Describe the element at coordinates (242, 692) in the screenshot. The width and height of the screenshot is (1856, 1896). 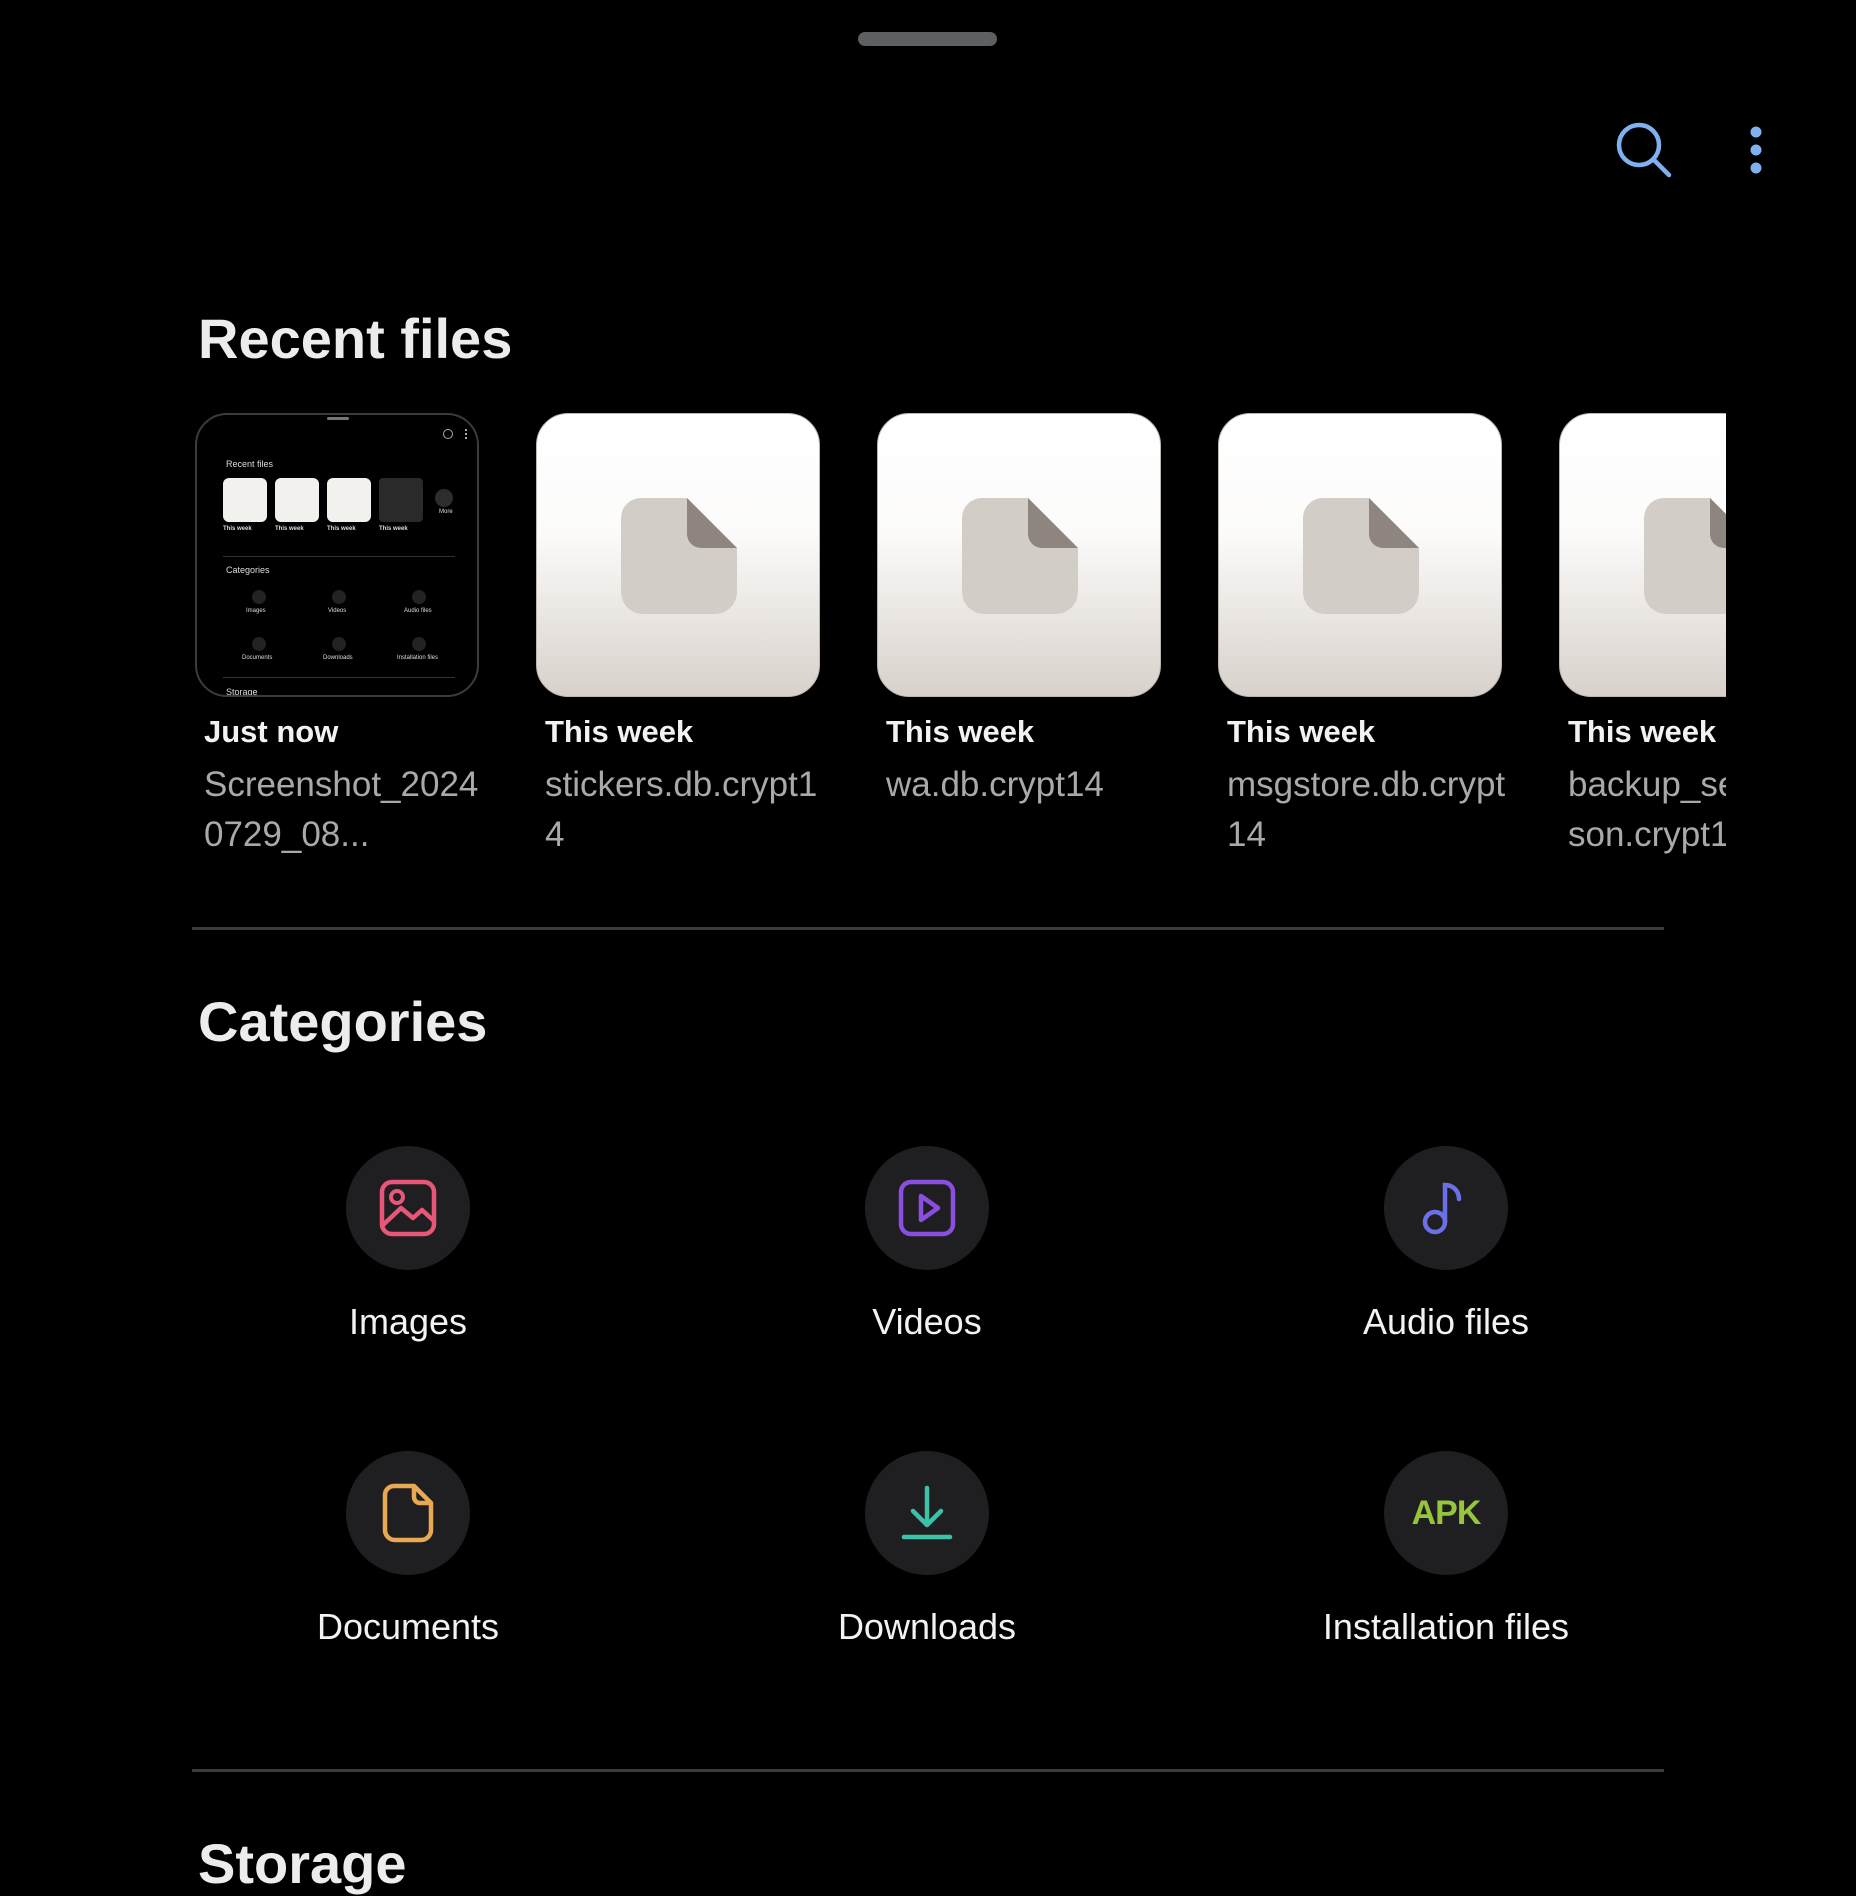
I see `mini-storage-title: Storage` at that location.